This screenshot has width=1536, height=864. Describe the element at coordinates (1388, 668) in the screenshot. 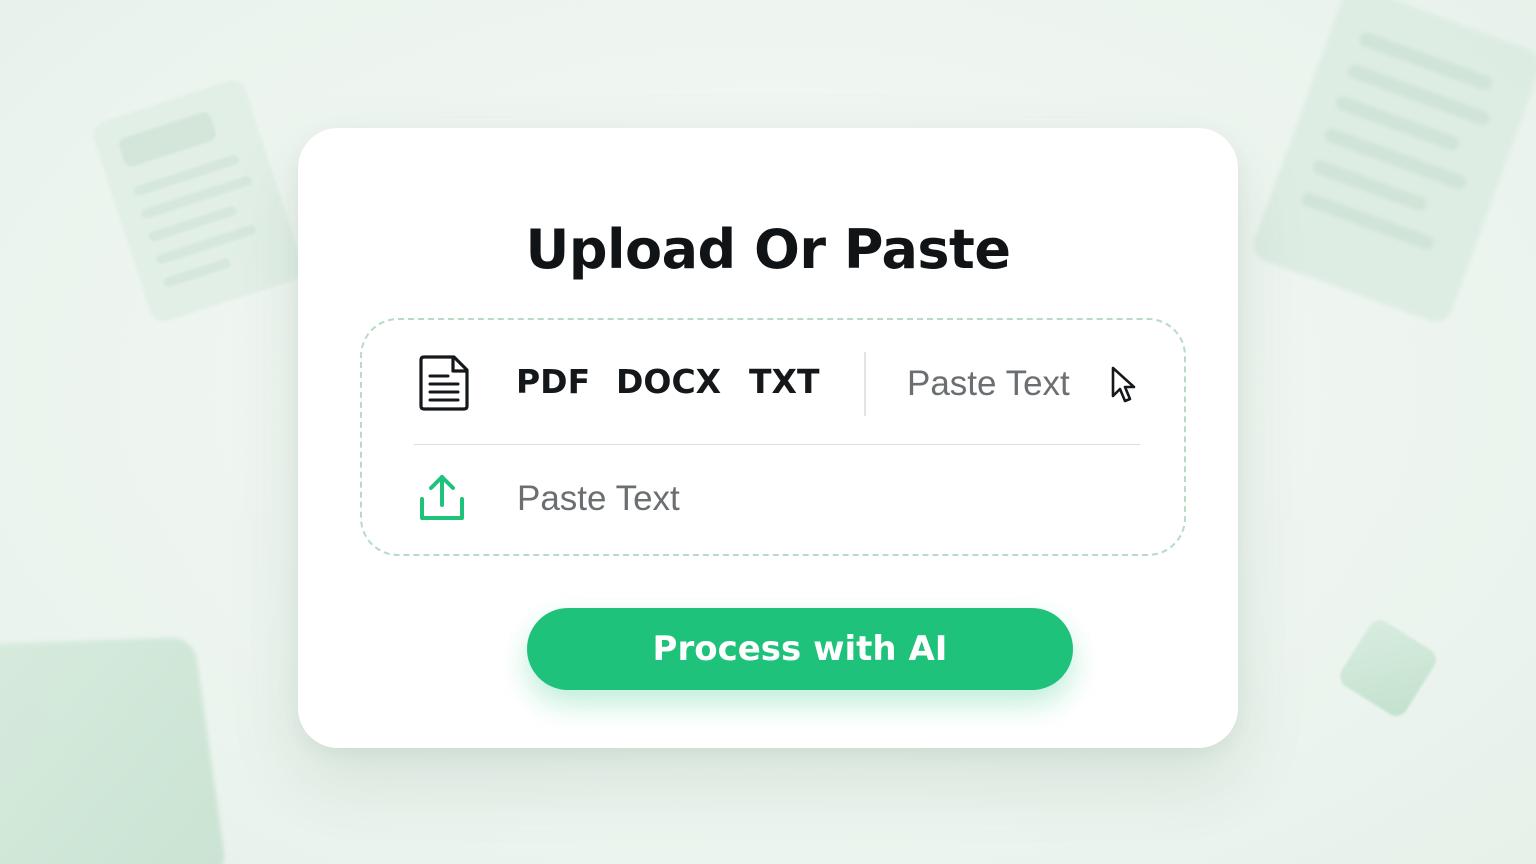

I see `background-small-cube-decoration` at that location.